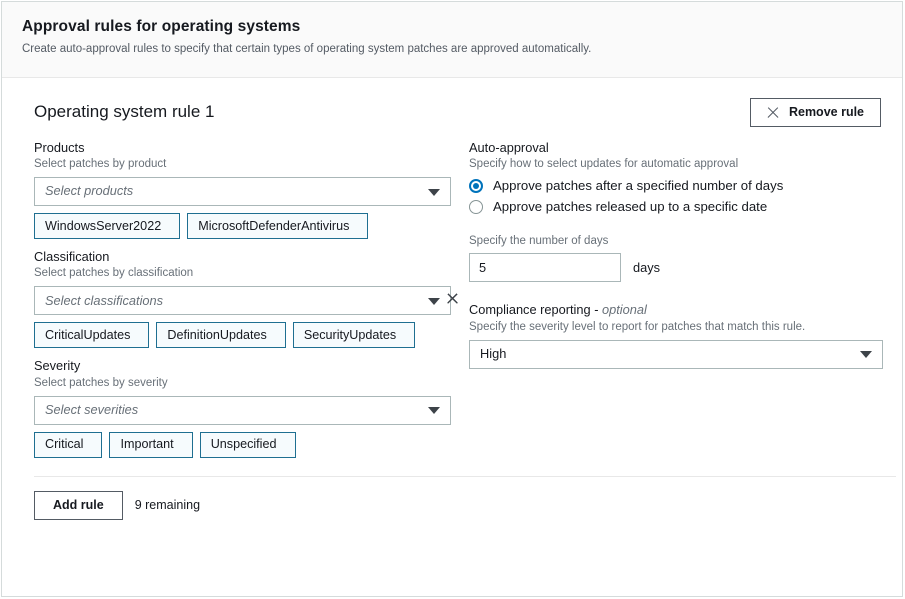 The image size is (905, 599). I want to click on products-description: Select patches by product, so click(100, 164).